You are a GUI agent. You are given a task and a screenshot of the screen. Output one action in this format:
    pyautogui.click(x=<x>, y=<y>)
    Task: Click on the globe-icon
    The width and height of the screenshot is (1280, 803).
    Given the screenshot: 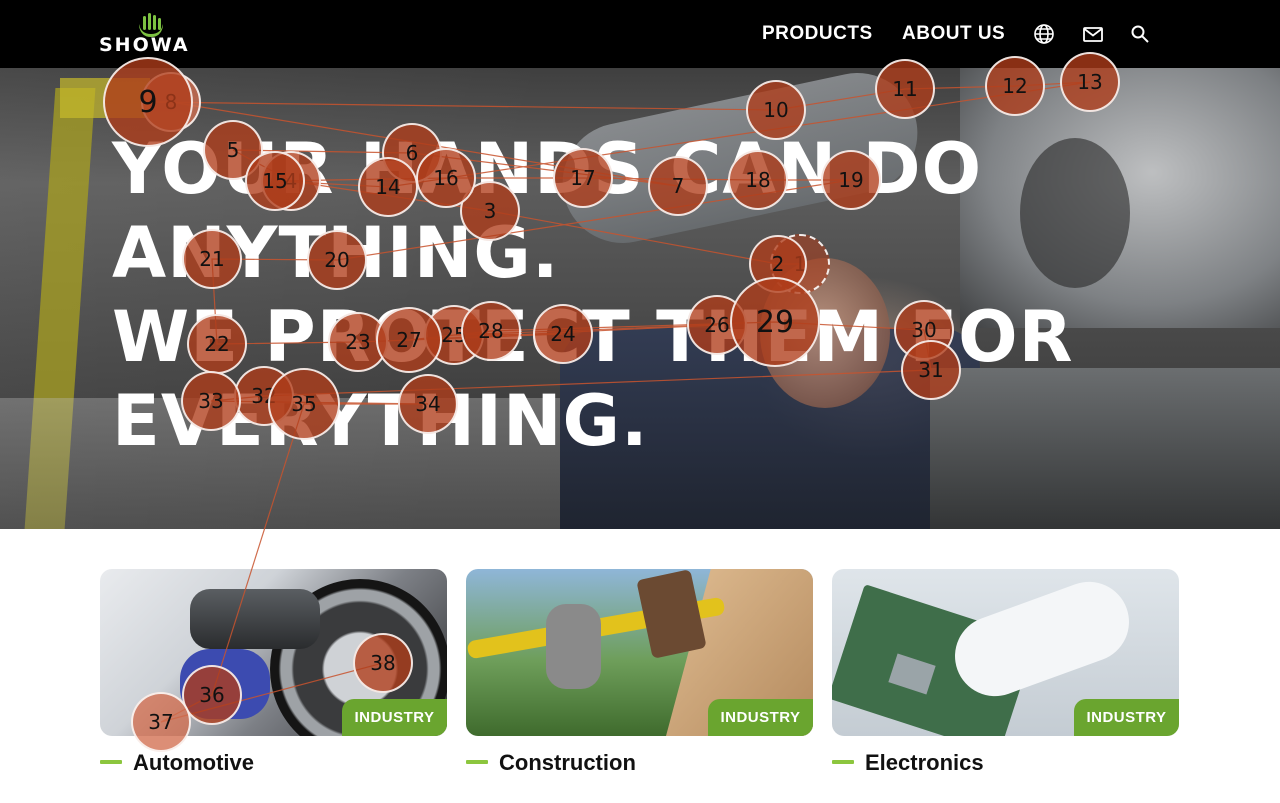 What is the action you would take?
    pyautogui.click(x=1044, y=34)
    